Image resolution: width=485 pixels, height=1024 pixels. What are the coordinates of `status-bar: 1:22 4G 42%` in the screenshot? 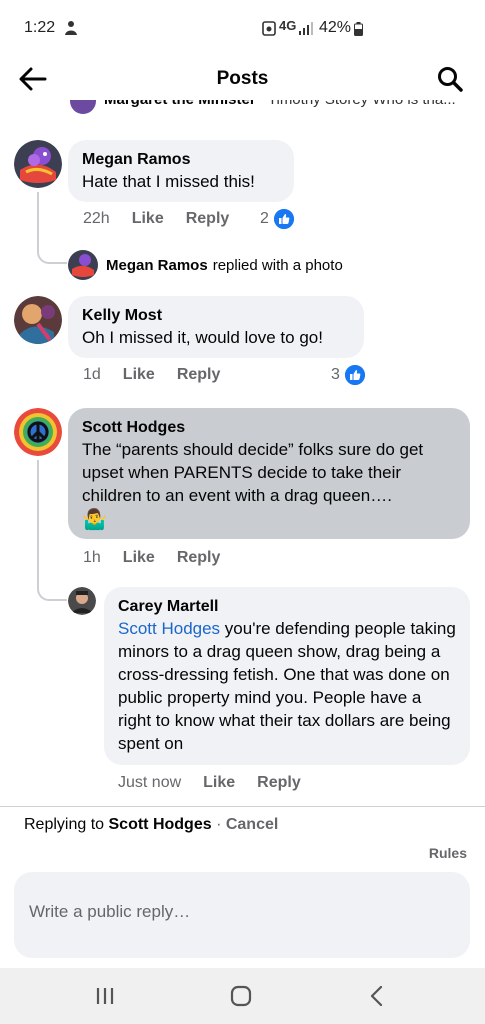 It's located at (242, 28).